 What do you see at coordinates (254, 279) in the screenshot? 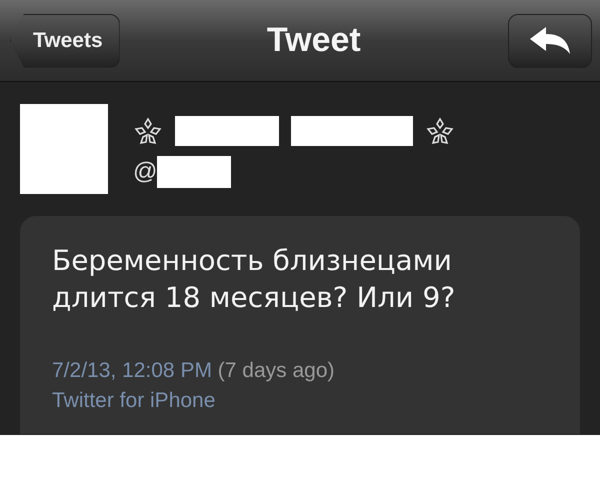
I see `tweet-text: Беременность близнецами длится 18 месяцев? Или 9?` at bounding box center [254, 279].